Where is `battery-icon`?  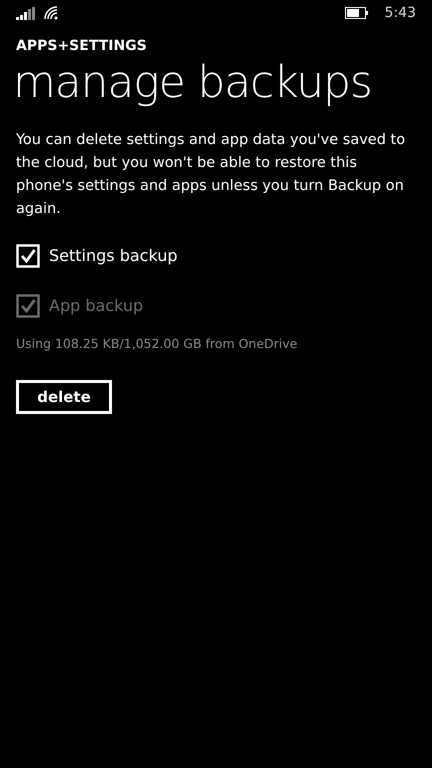
battery-icon is located at coordinates (356, 13).